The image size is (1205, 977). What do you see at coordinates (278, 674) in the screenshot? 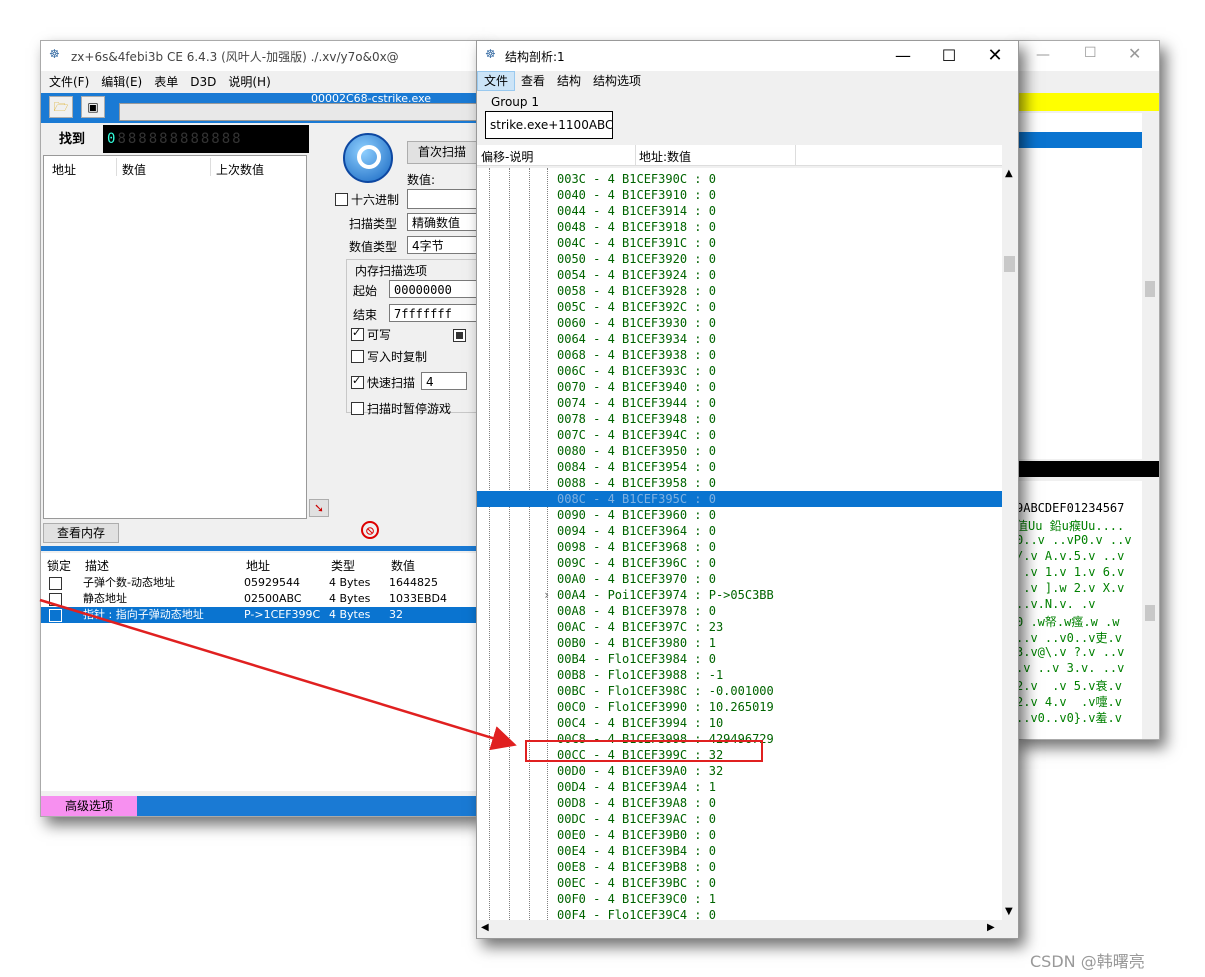
I see `annotation-arrow` at bounding box center [278, 674].